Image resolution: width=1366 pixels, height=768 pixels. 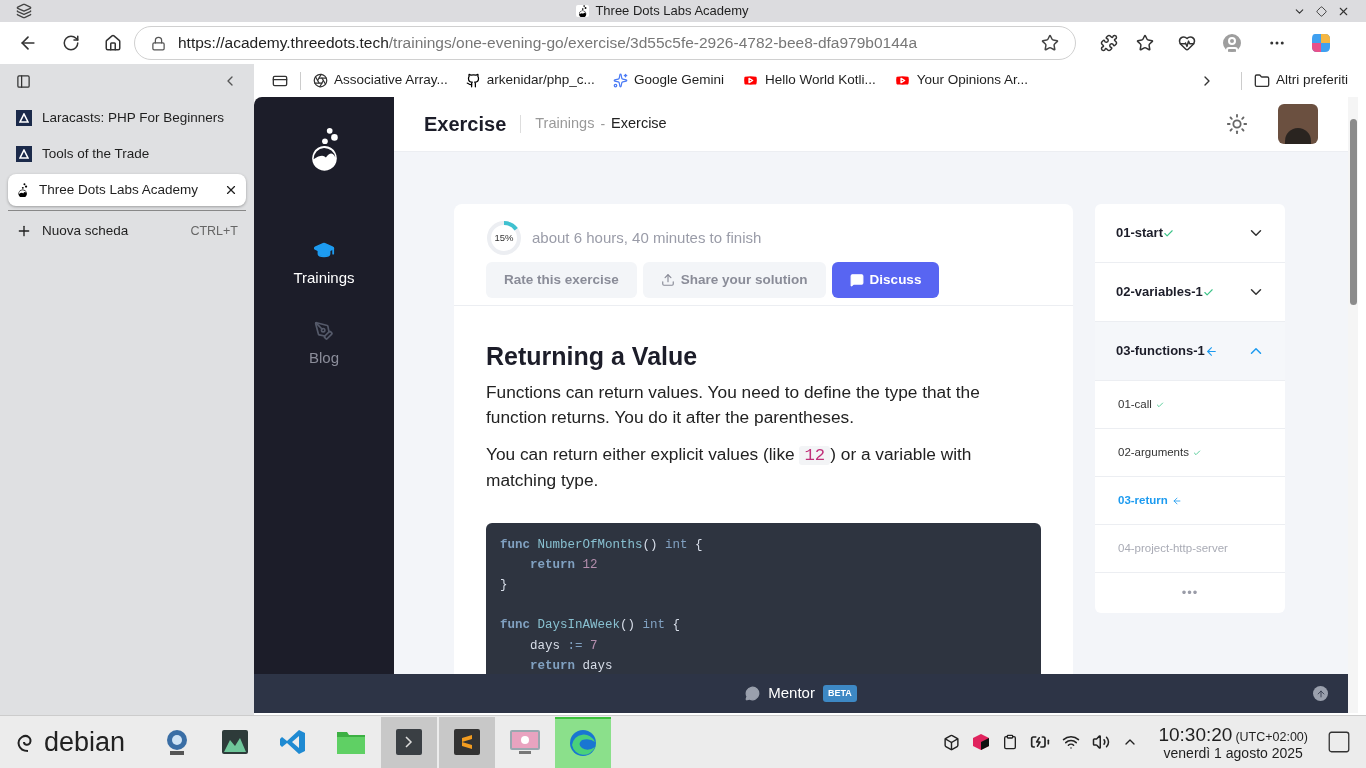 What do you see at coordinates (590, 626) in the screenshot?
I see `code-line: func DaysInAWeek() int {` at bounding box center [590, 626].